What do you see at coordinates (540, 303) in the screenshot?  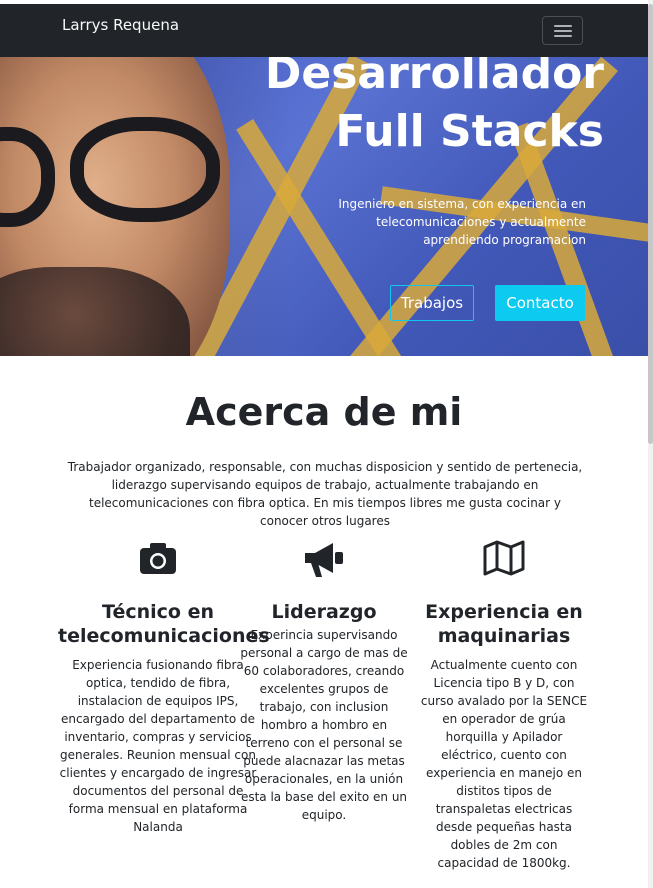 I see `contacto-button: Contacto` at bounding box center [540, 303].